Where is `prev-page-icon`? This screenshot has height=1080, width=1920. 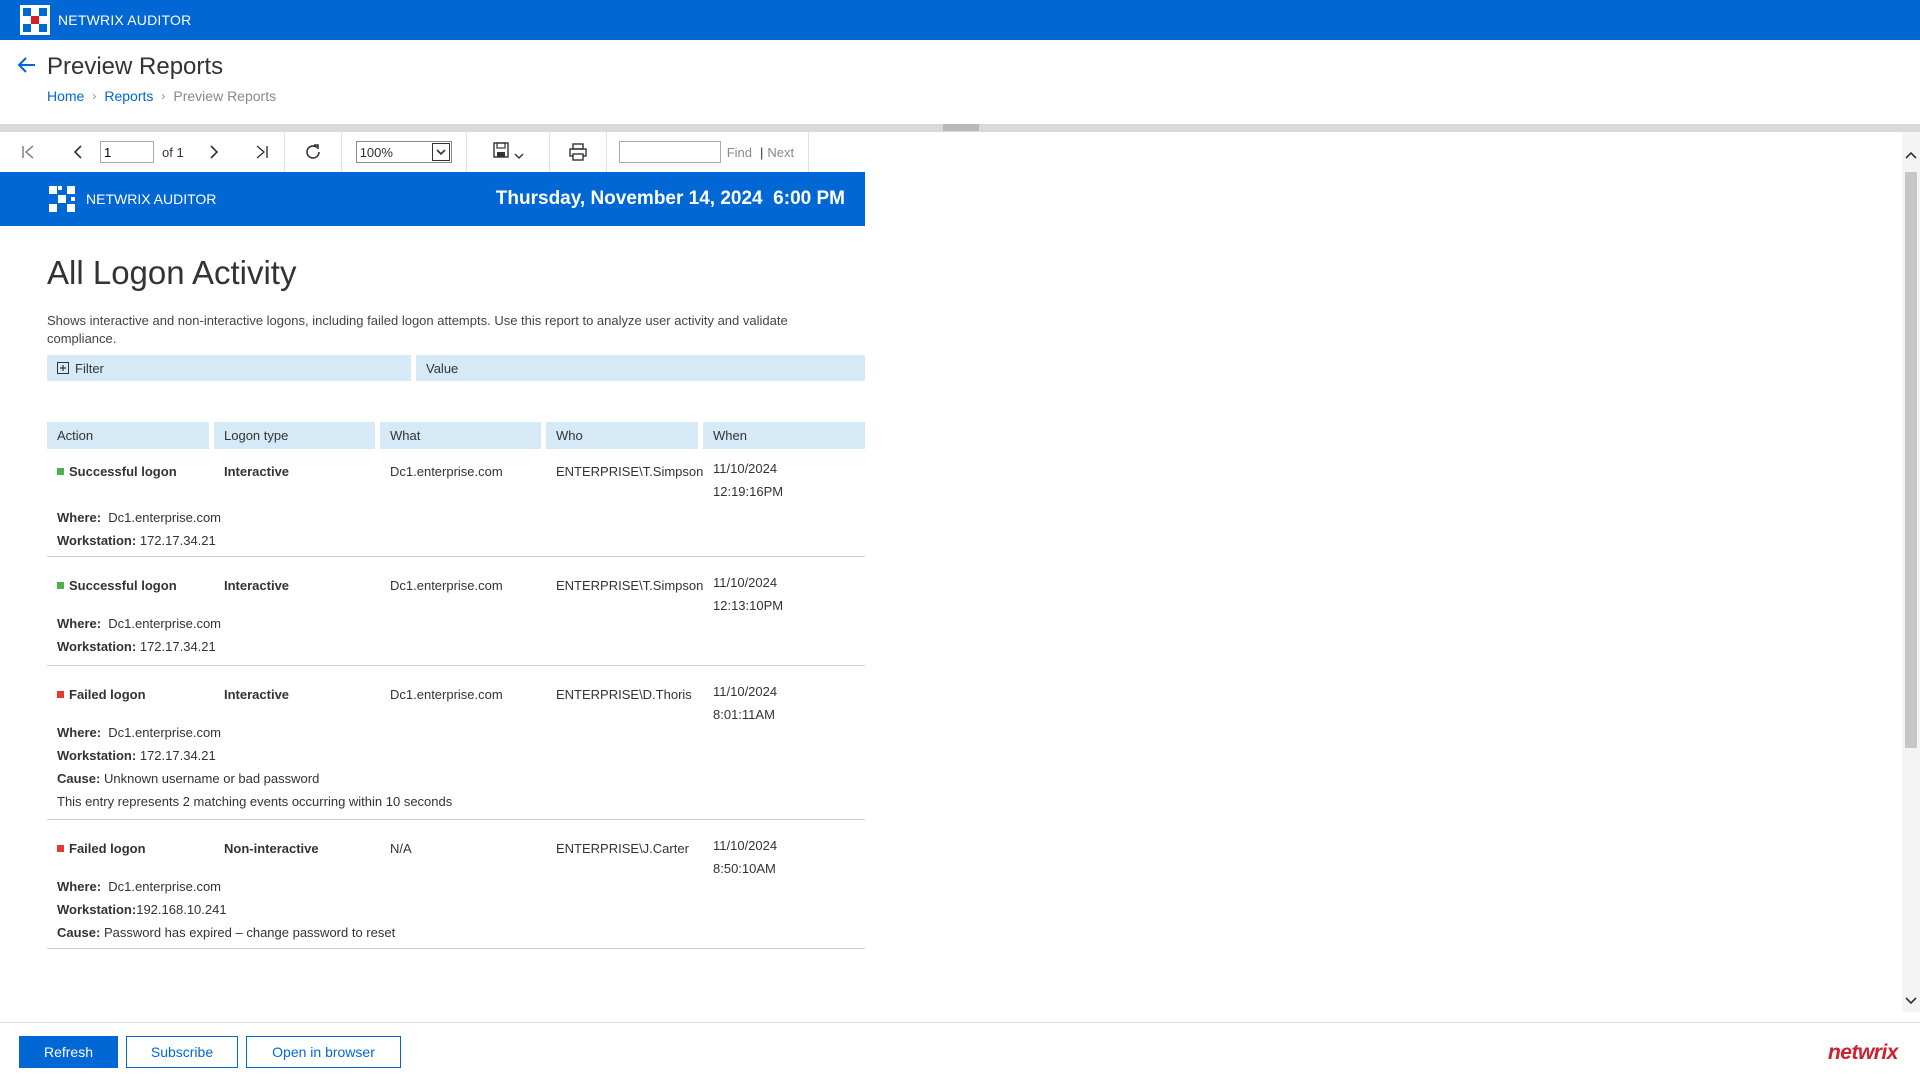
prev-page-icon is located at coordinates (78, 152).